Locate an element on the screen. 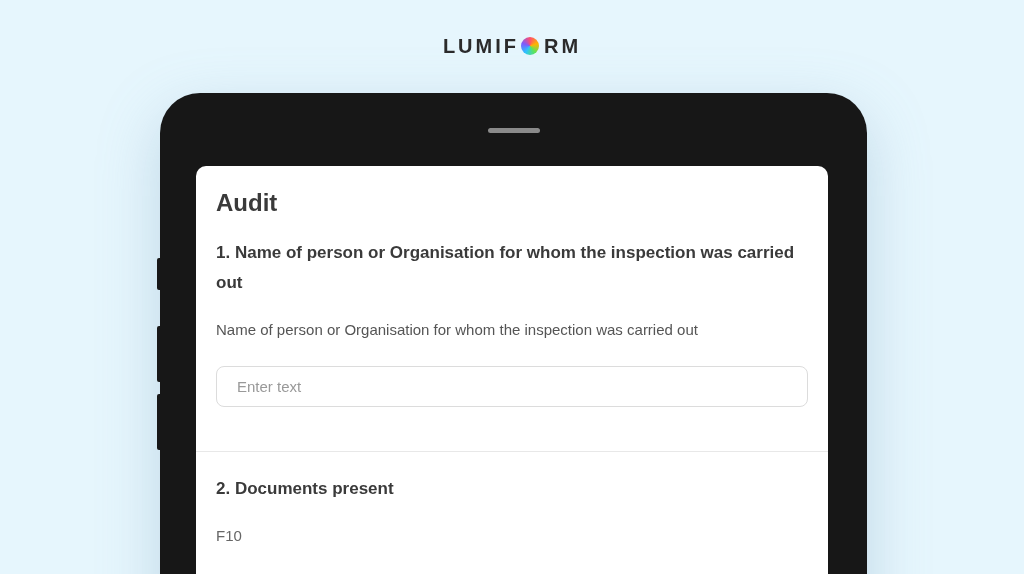 The width and height of the screenshot is (1024, 574). question-description: F10 is located at coordinates (229, 536).